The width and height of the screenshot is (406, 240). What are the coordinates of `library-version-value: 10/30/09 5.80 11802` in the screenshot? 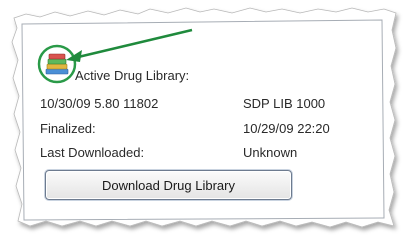 It's located at (99, 103).